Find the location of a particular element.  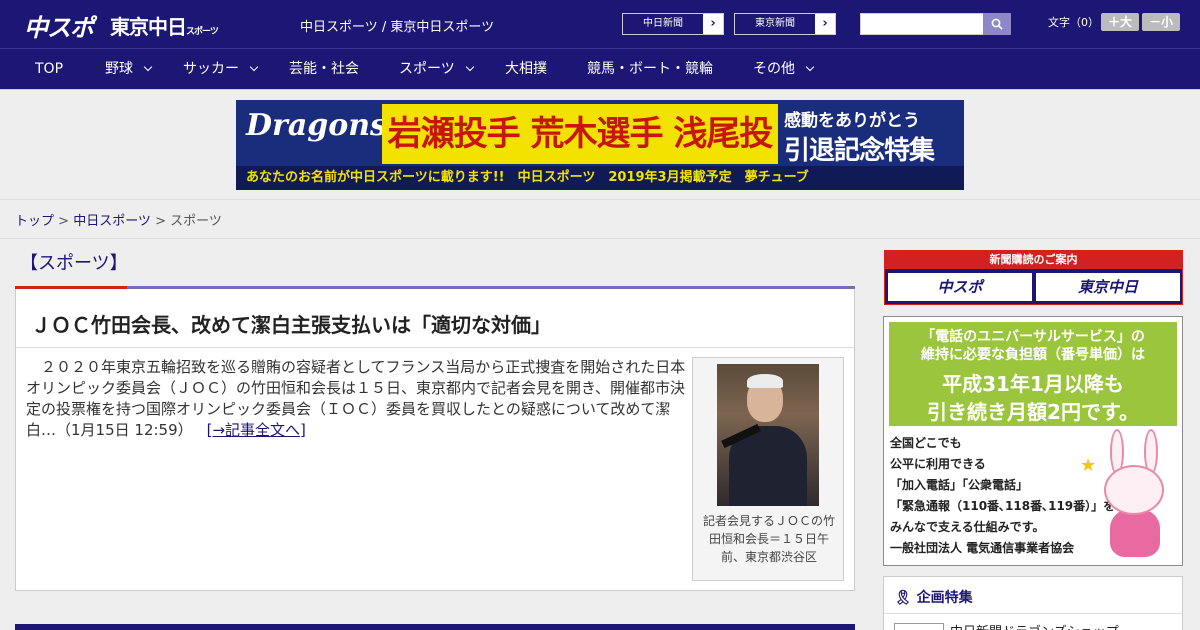

nav-other: その他 is located at coordinates (784, 69).